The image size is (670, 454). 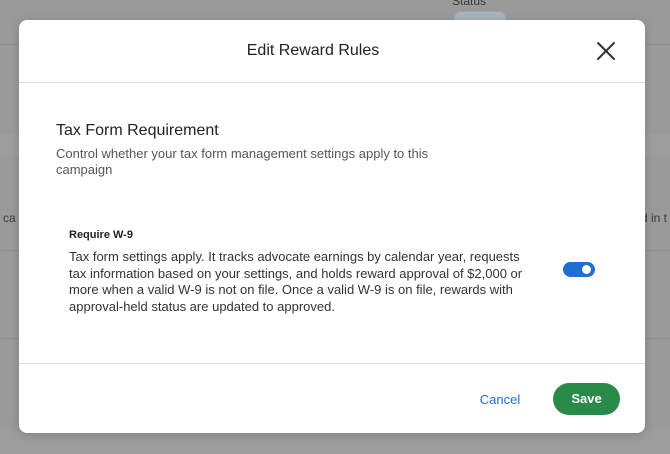 I want to click on dialog-header: Edit Reward Rules, so click(x=332, y=51).